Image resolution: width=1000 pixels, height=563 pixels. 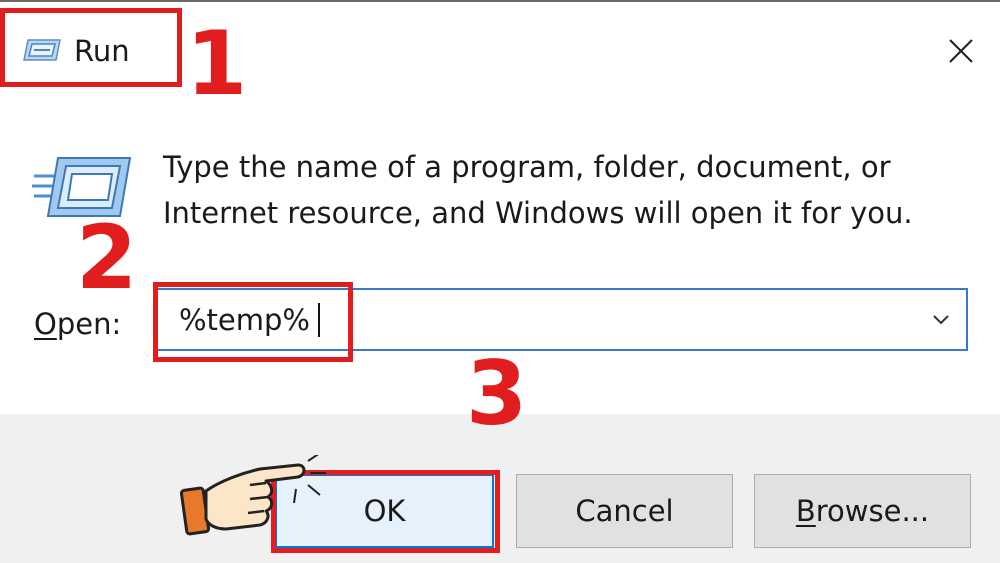 What do you see at coordinates (805, 511) in the screenshot?
I see `browse-mnemonic: B` at bounding box center [805, 511].